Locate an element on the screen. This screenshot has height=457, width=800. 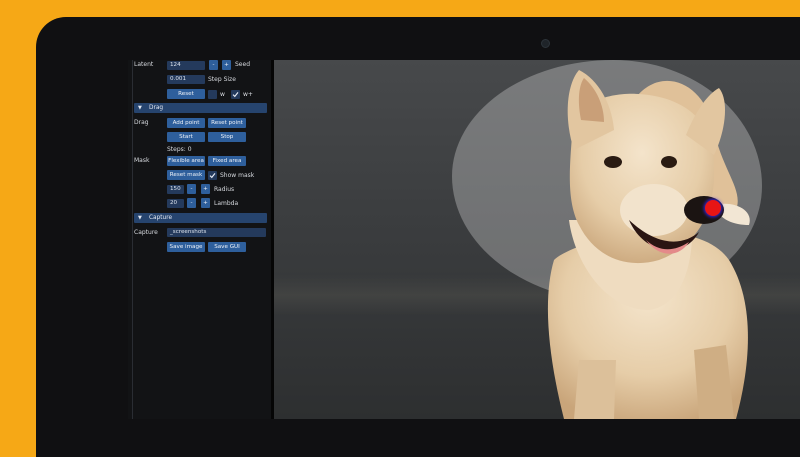
reset-latent-button: Reset is located at coordinates (186, 94).